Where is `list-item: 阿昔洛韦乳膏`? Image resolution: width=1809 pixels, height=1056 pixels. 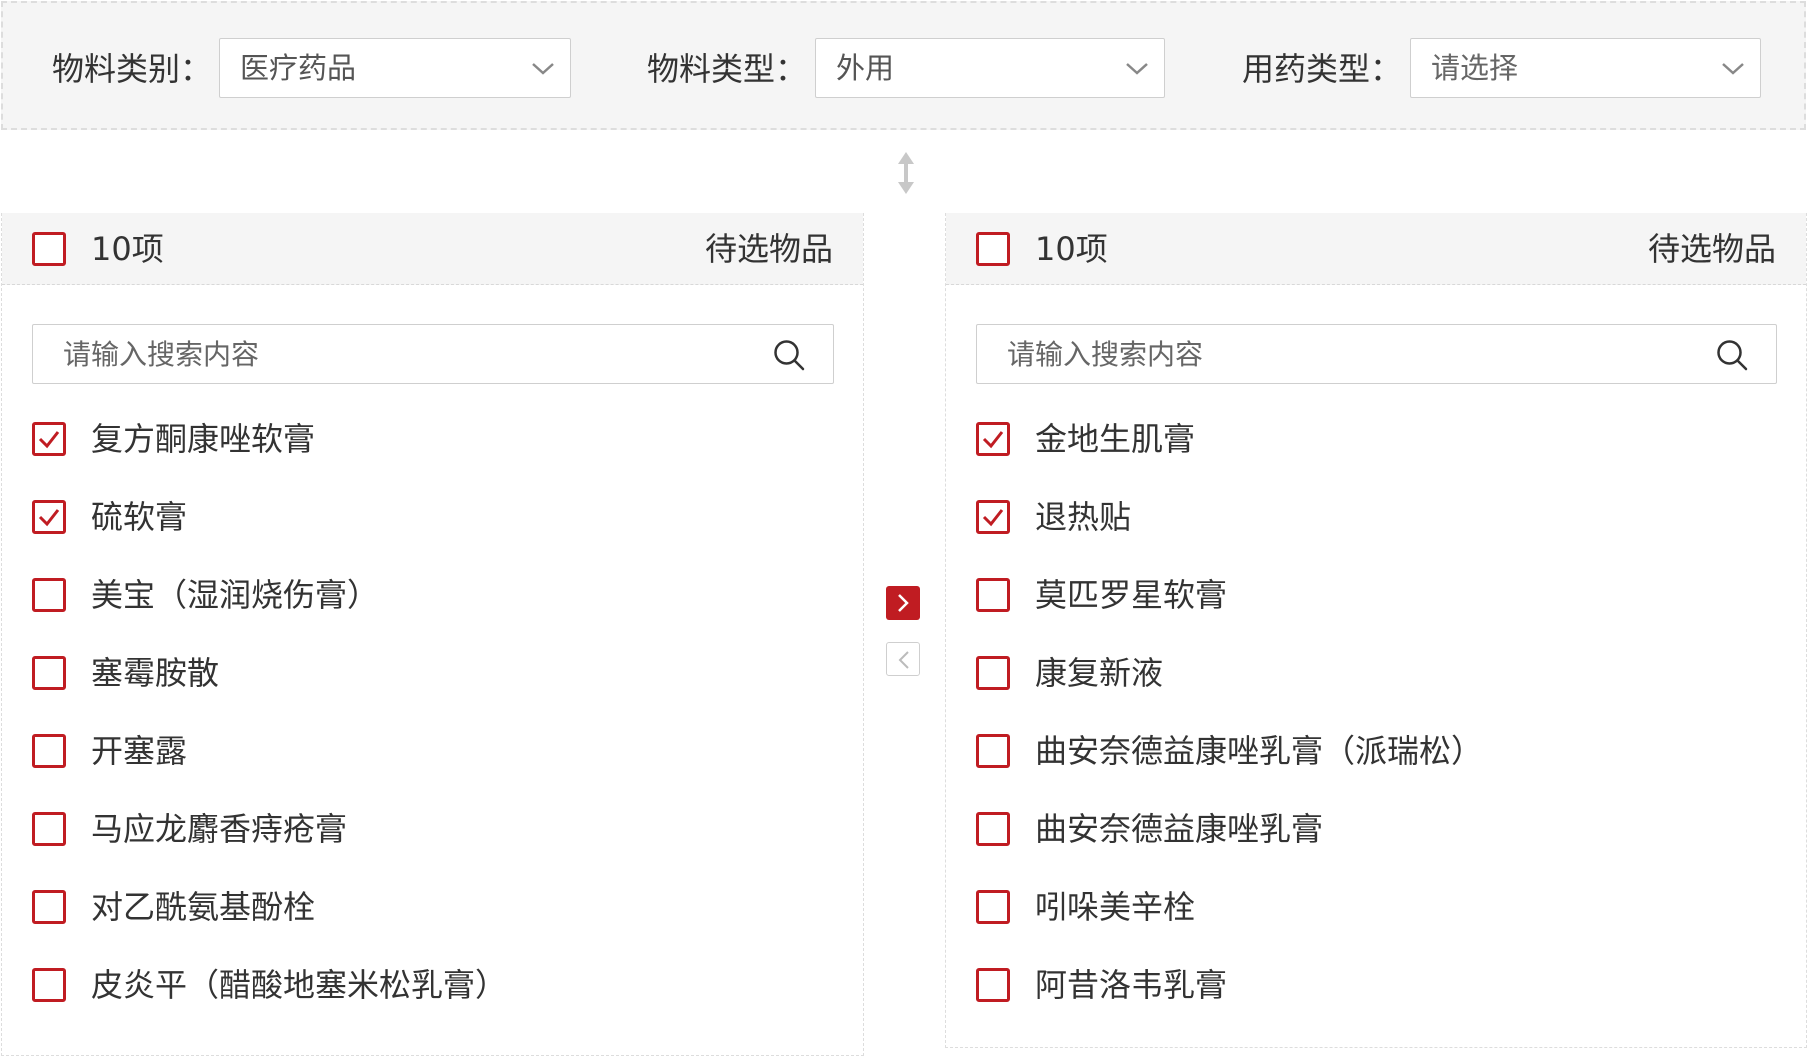 list-item: 阿昔洛韦乳膏 is located at coordinates (1376, 988).